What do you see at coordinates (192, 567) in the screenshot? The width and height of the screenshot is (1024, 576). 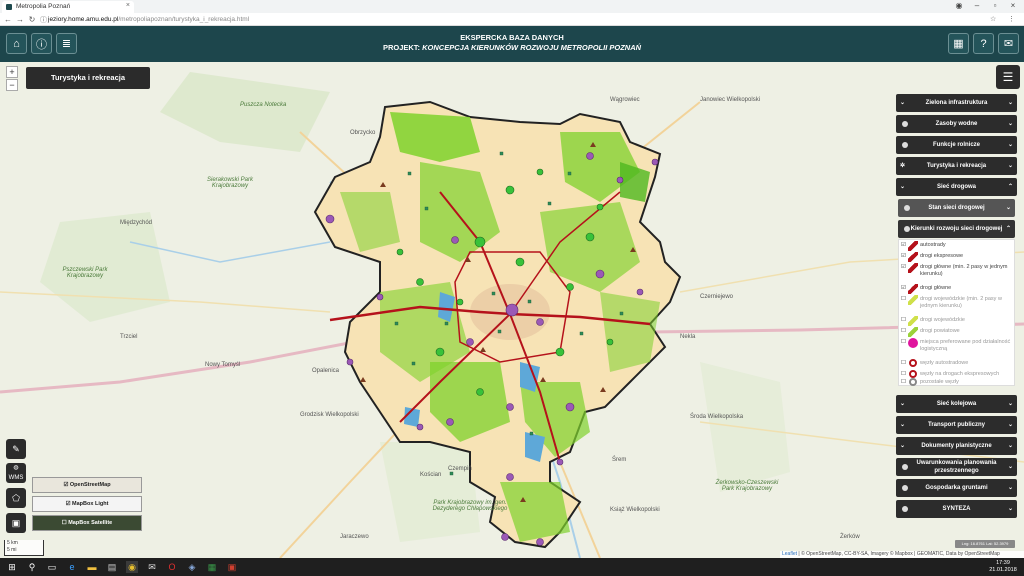 I see `app-icon: ◈` at bounding box center [192, 567].